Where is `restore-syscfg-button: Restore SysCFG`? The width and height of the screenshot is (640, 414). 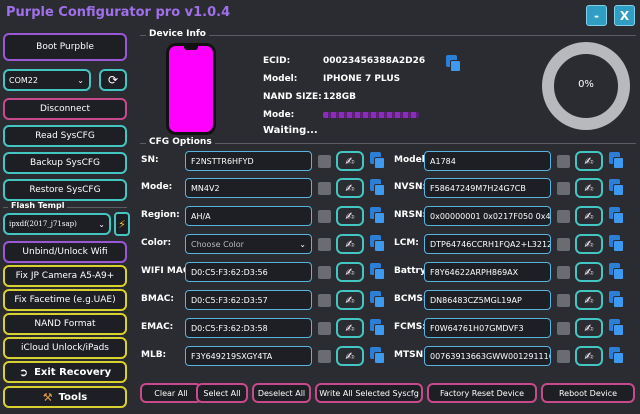
restore-syscfg-button: Restore SysCFG is located at coordinates (65, 190).